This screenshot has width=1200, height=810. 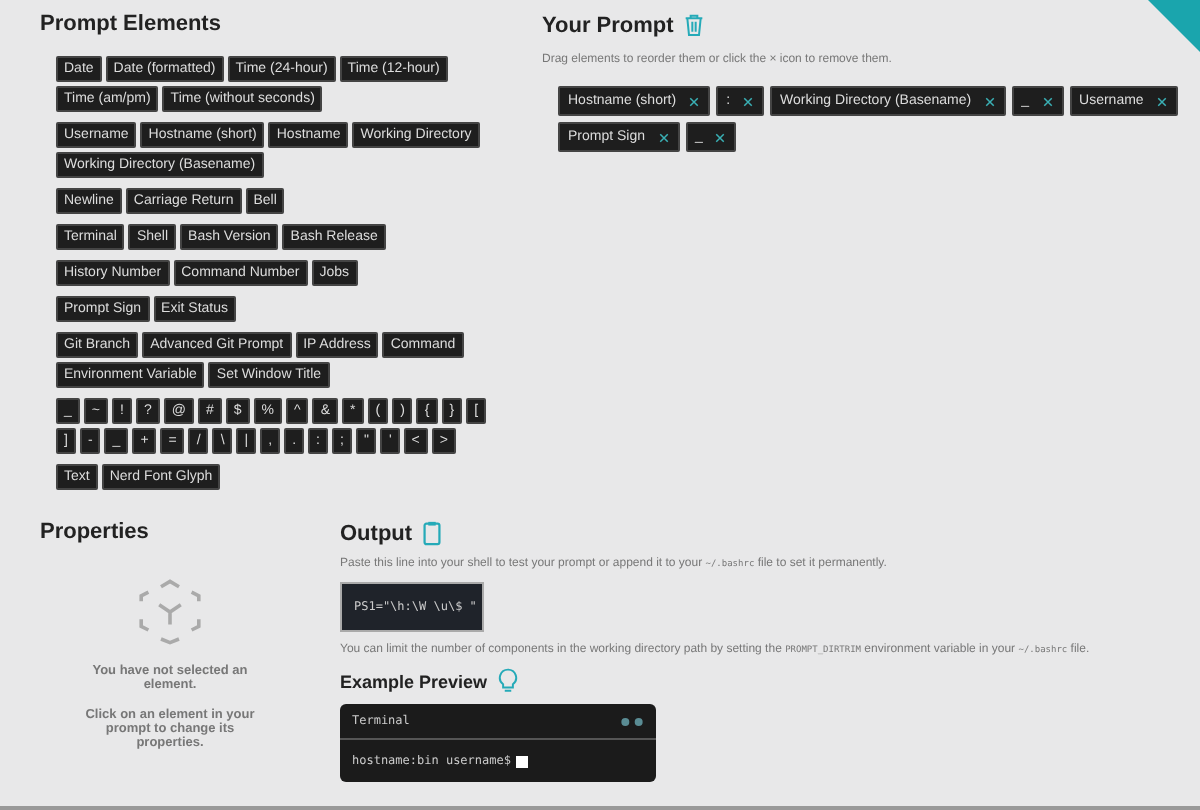 I want to click on lightbulb-icon, so click(x=507, y=681).